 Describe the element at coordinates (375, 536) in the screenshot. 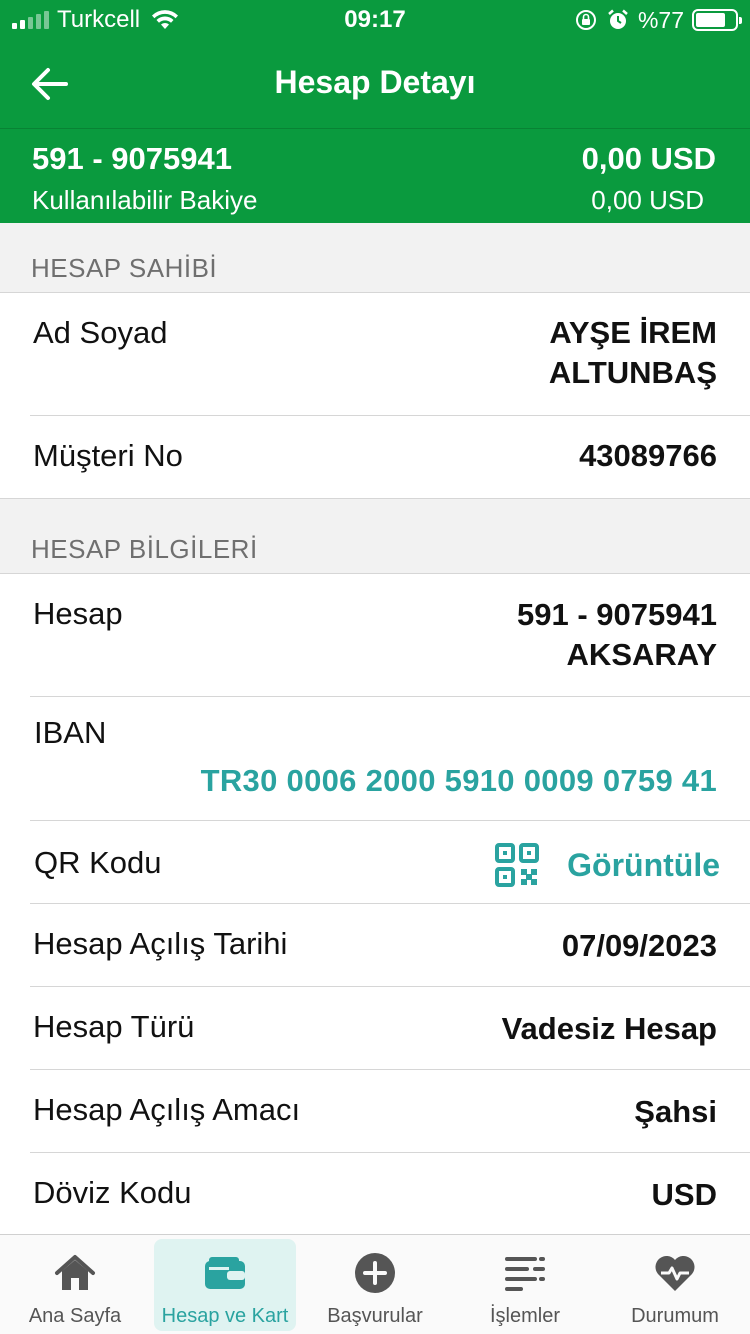

I see `section-header-account: HESAP BİLGİLERİ` at that location.